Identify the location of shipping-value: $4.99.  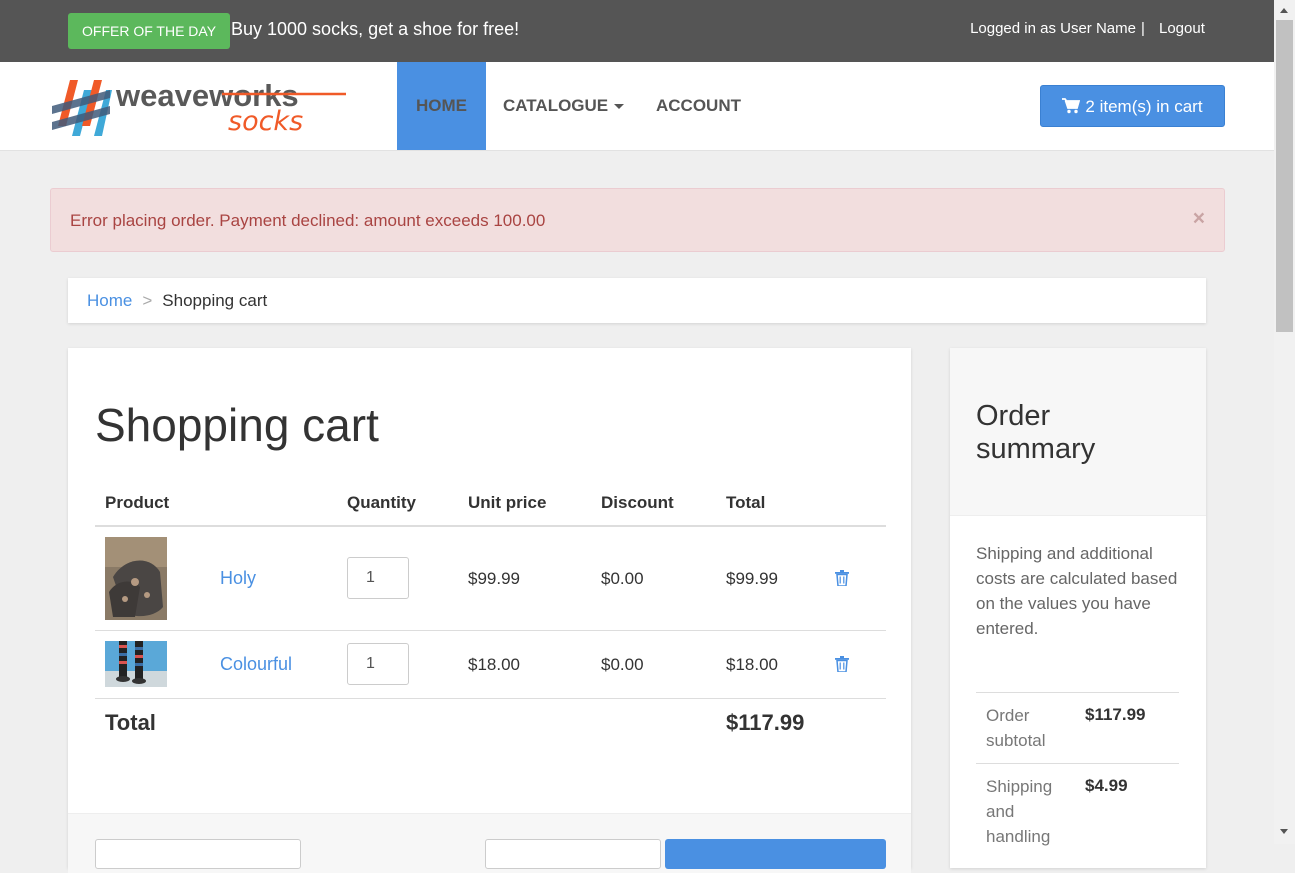
(1106, 785).